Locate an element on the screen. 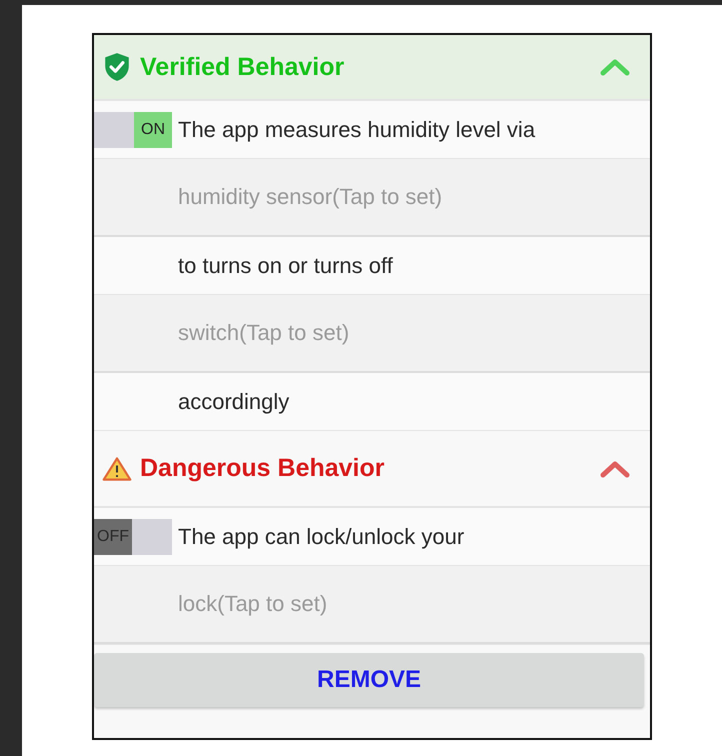 The height and width of the screenshot is (756, 722). shield-check-icon is located at coordinates (117, 67).